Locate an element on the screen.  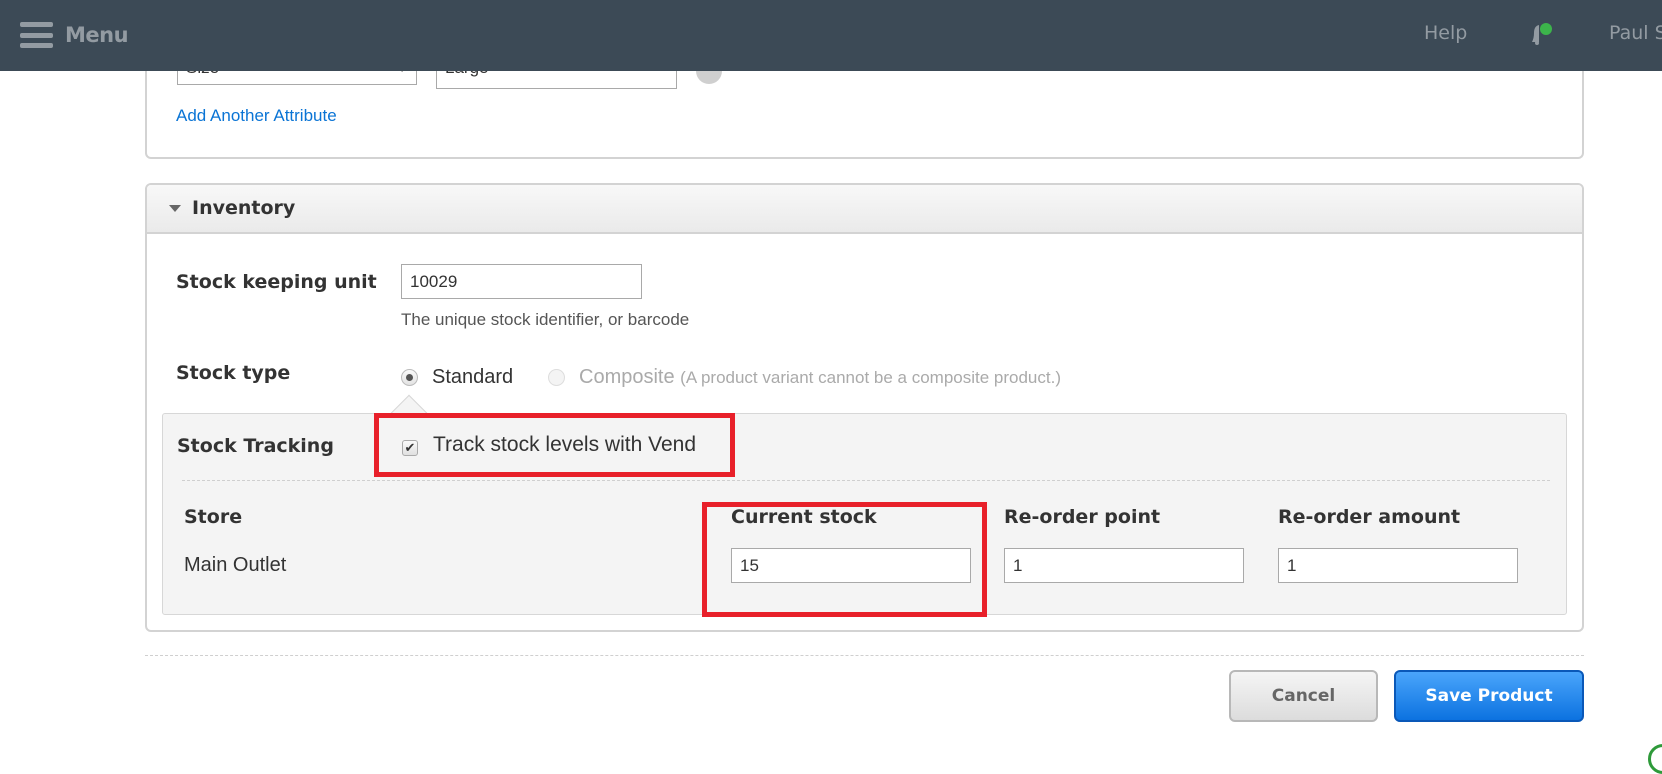
bell-icon is located at coordinates (1542, 34).